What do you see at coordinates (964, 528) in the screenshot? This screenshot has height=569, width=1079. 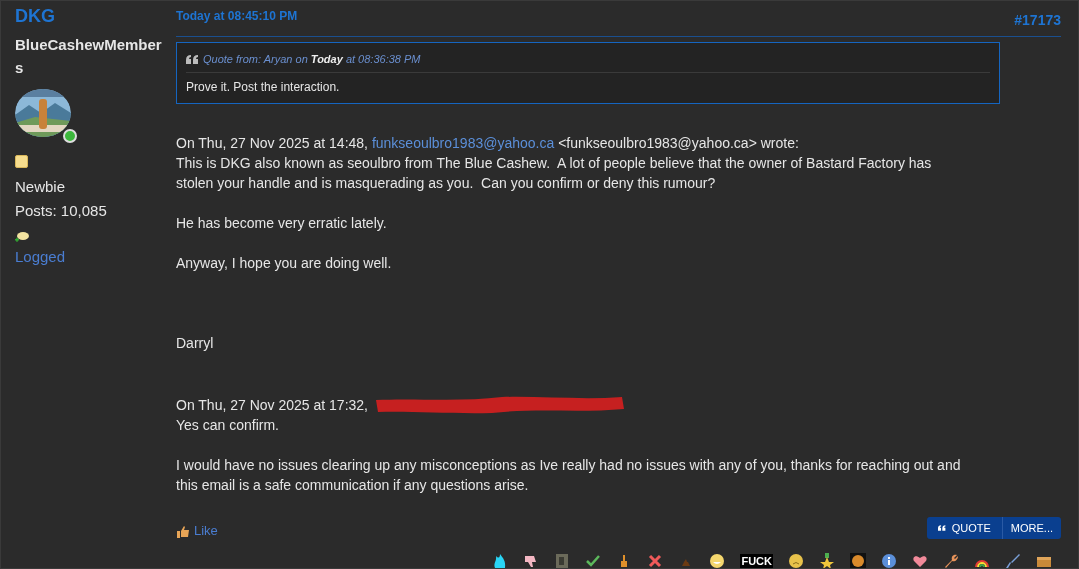 I see `quote-button: QUOTE` at bounding box center [964, 528].